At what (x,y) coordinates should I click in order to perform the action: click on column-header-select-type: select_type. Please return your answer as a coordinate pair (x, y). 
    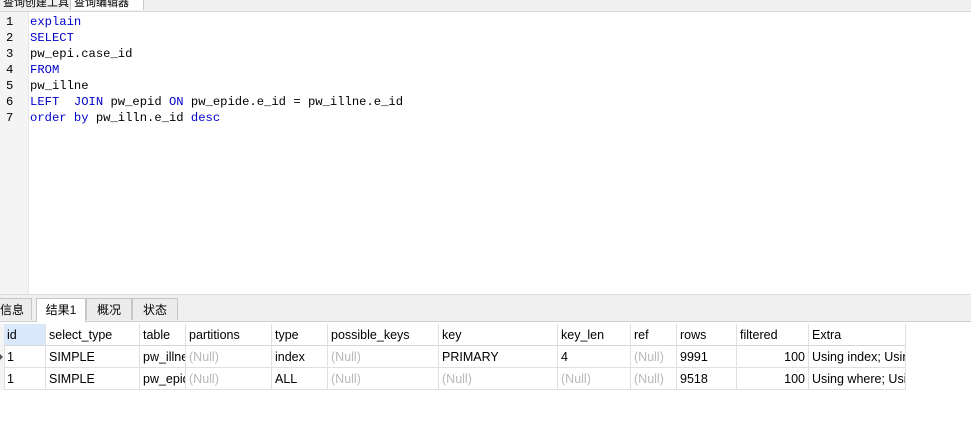
    Looking at the image, I should click on (93, 335).